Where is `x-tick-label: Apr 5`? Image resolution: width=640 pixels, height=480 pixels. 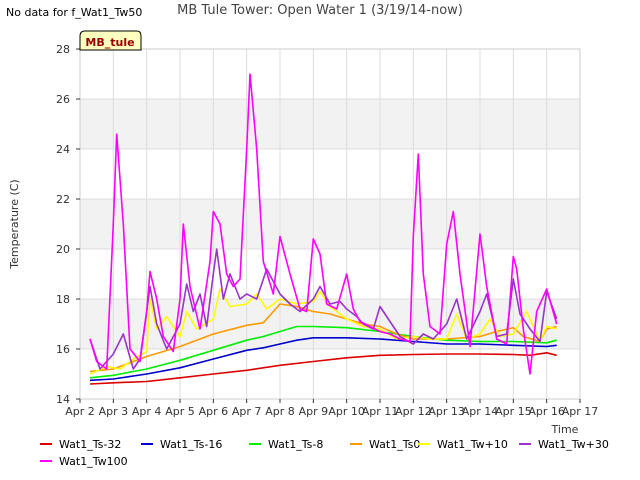
x-tick-label: Apr 5 is located at coordinates (180, 411).